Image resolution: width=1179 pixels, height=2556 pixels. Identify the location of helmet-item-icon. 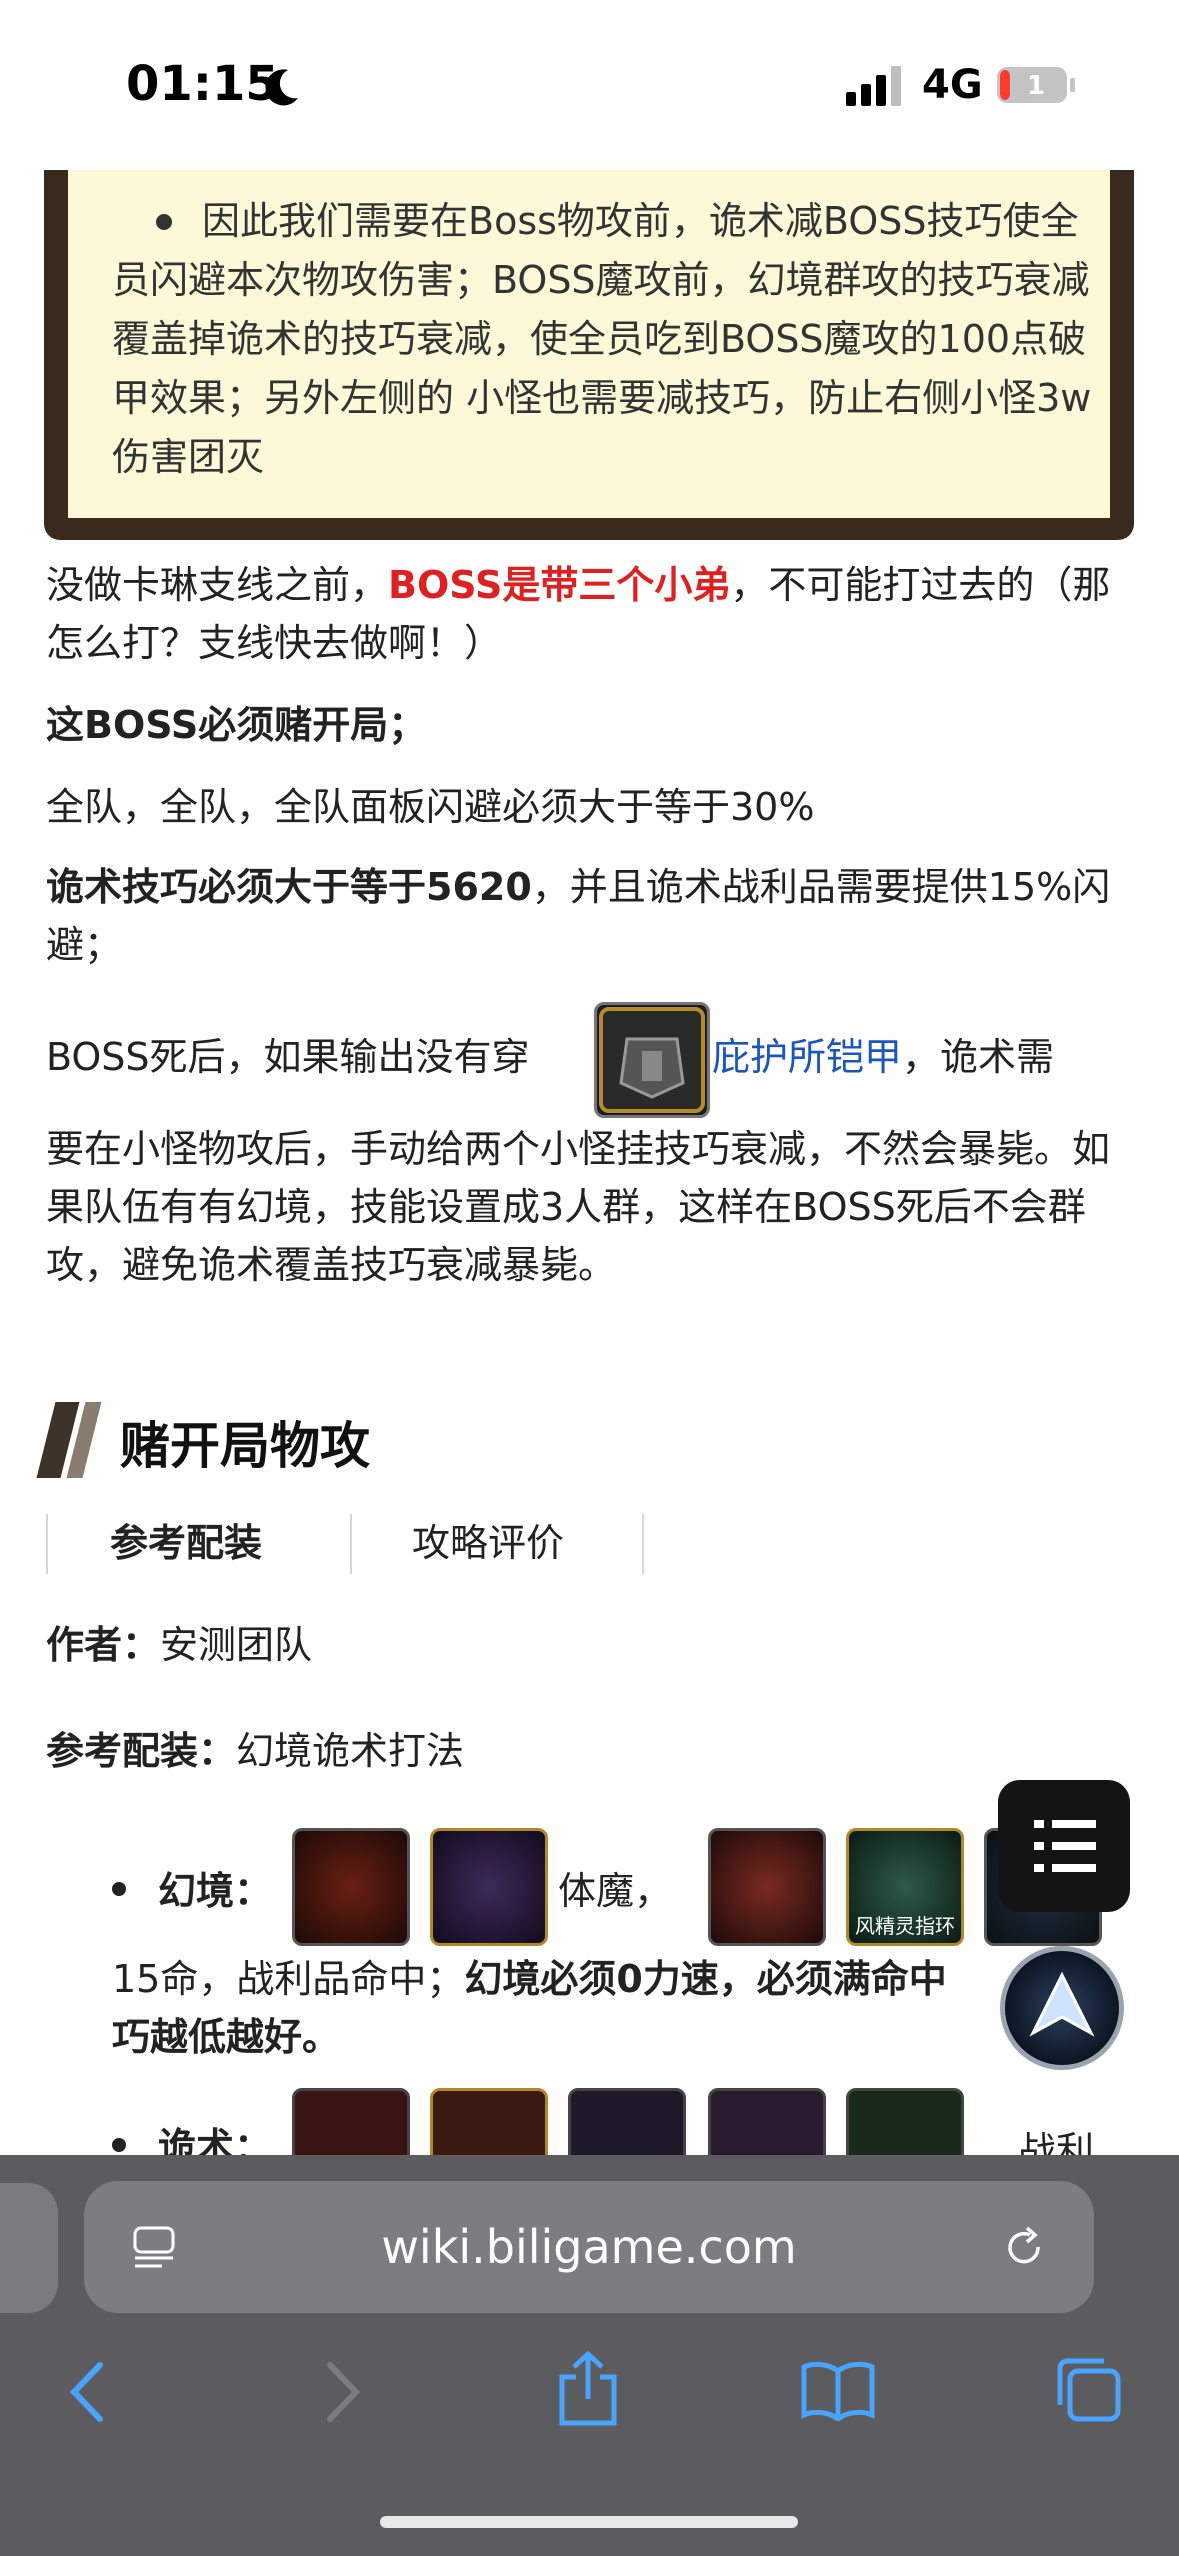
(767, 1887).